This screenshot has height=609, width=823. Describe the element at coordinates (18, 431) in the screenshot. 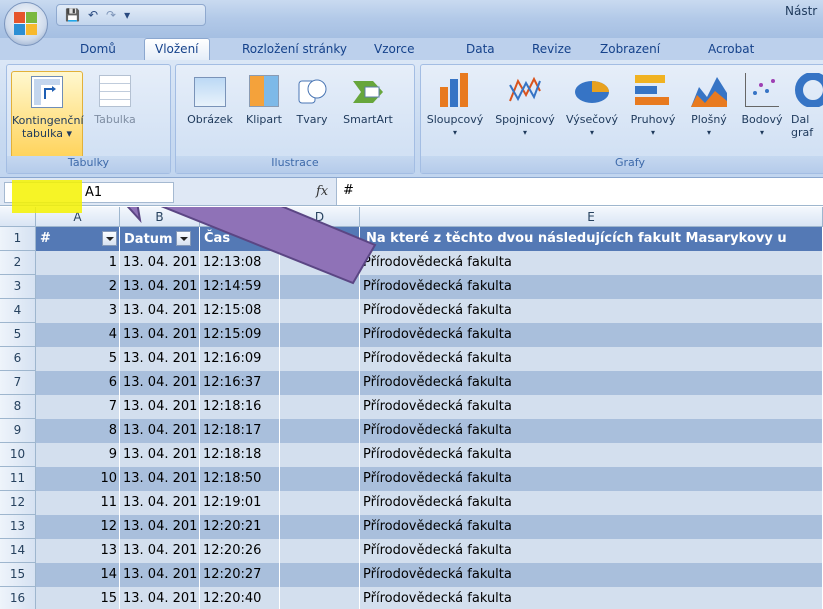

I see `row-header: 9` at that location.